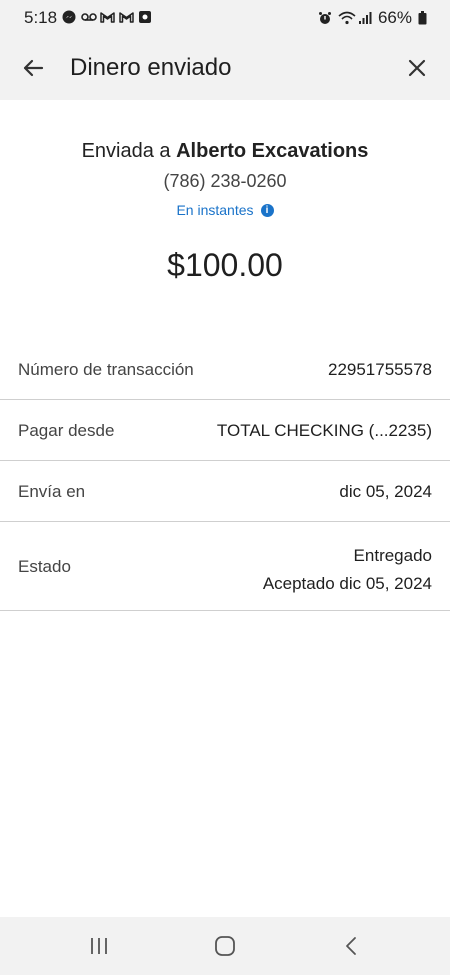  What do you see at coordinates (225, 181) in the screenshot?
I see `recipient-phone: (786) 238-0260` at bounding box center [225, 181].